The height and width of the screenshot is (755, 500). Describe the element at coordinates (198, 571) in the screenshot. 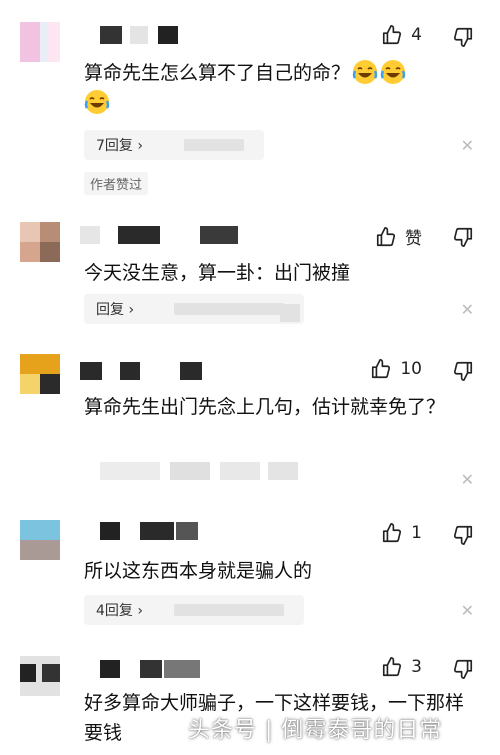

I see `comment-text: 所以这东西本身就是骗人的` at that location.